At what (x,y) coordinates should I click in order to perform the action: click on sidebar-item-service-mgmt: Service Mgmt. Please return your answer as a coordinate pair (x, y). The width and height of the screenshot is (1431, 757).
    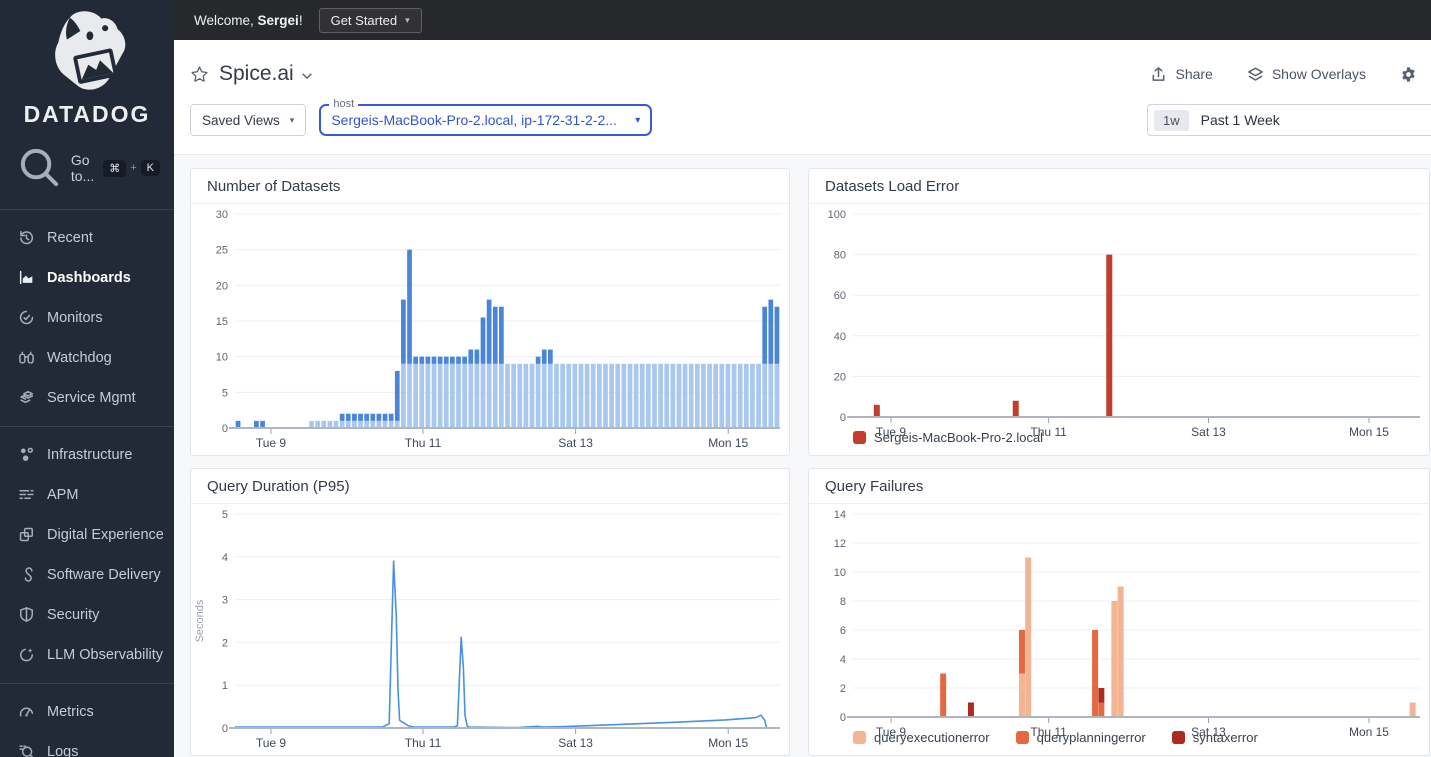
    Looking at the image, I should click on (87, 398).